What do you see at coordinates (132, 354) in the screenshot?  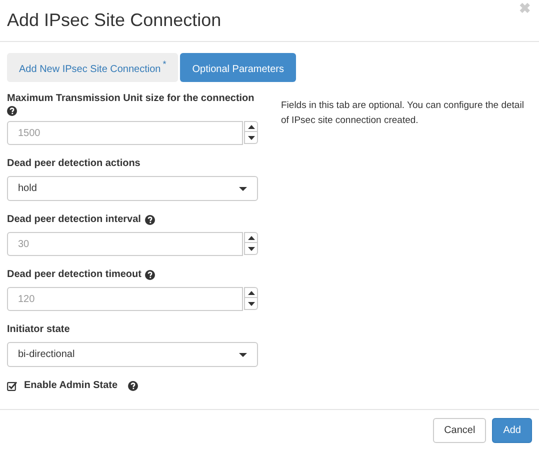 I see `select-dropdown: bi-directional` at bounding box center [132, 354].